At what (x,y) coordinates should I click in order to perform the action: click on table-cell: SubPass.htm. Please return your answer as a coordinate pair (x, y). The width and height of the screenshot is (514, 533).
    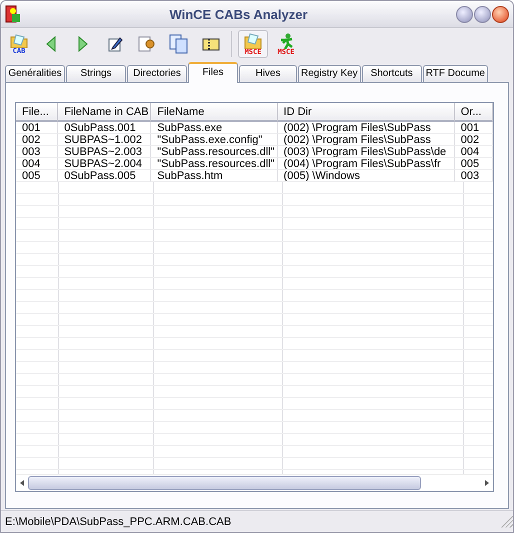
    Looking at the image, I should click on (214, 176).